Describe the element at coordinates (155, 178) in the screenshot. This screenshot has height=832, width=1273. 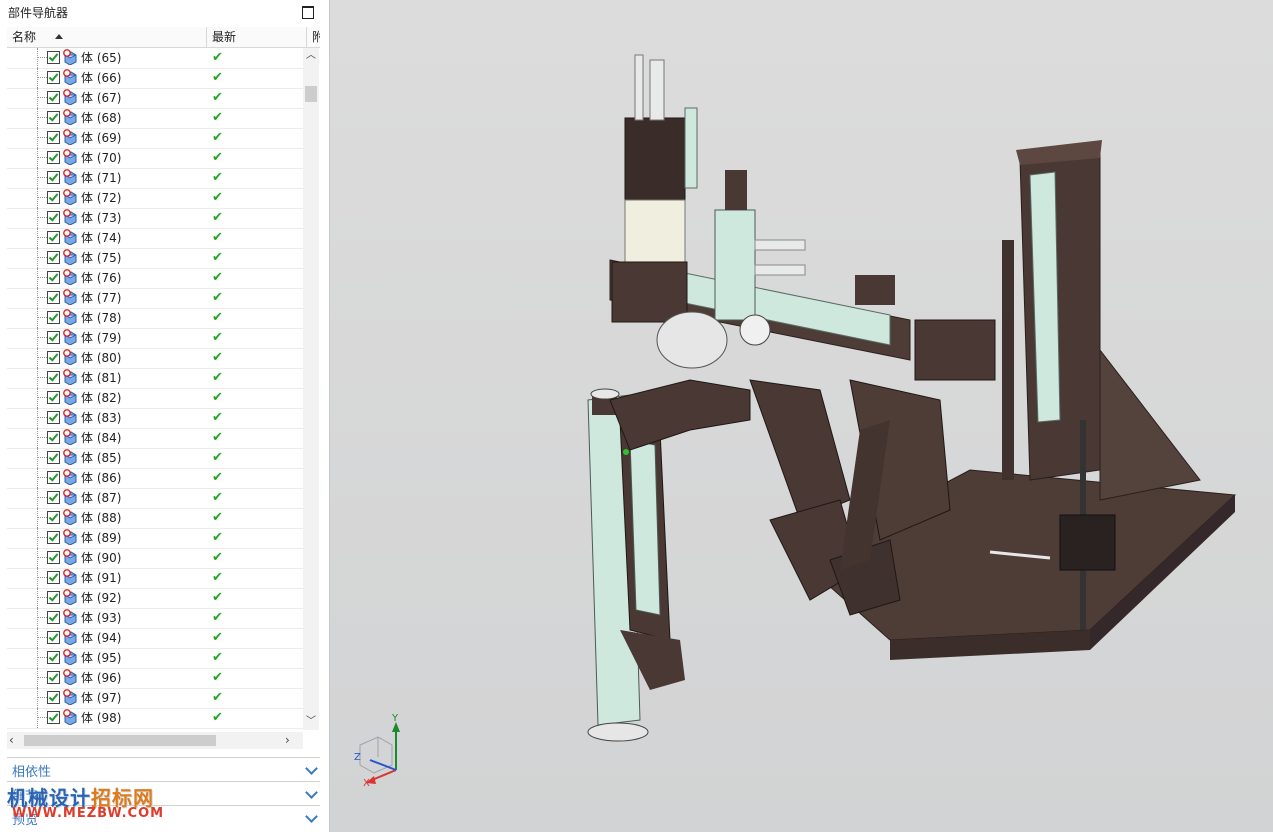
I see `tree-row: 体 (71) ✔` at that location.